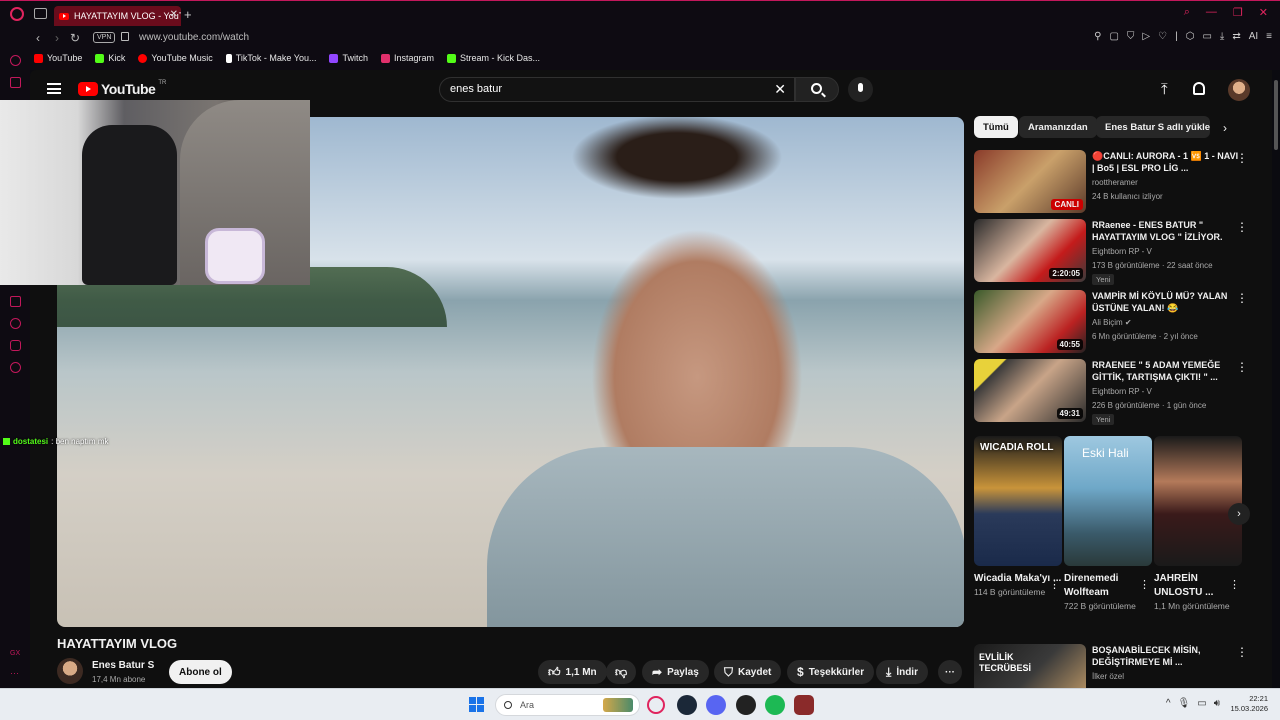 The height and width of the screenshot is (720, 1280). What do you see at coordinates (75, 38) in the screenshot?
I see `reload-icon: ↻` at bounding box center [75, 38].